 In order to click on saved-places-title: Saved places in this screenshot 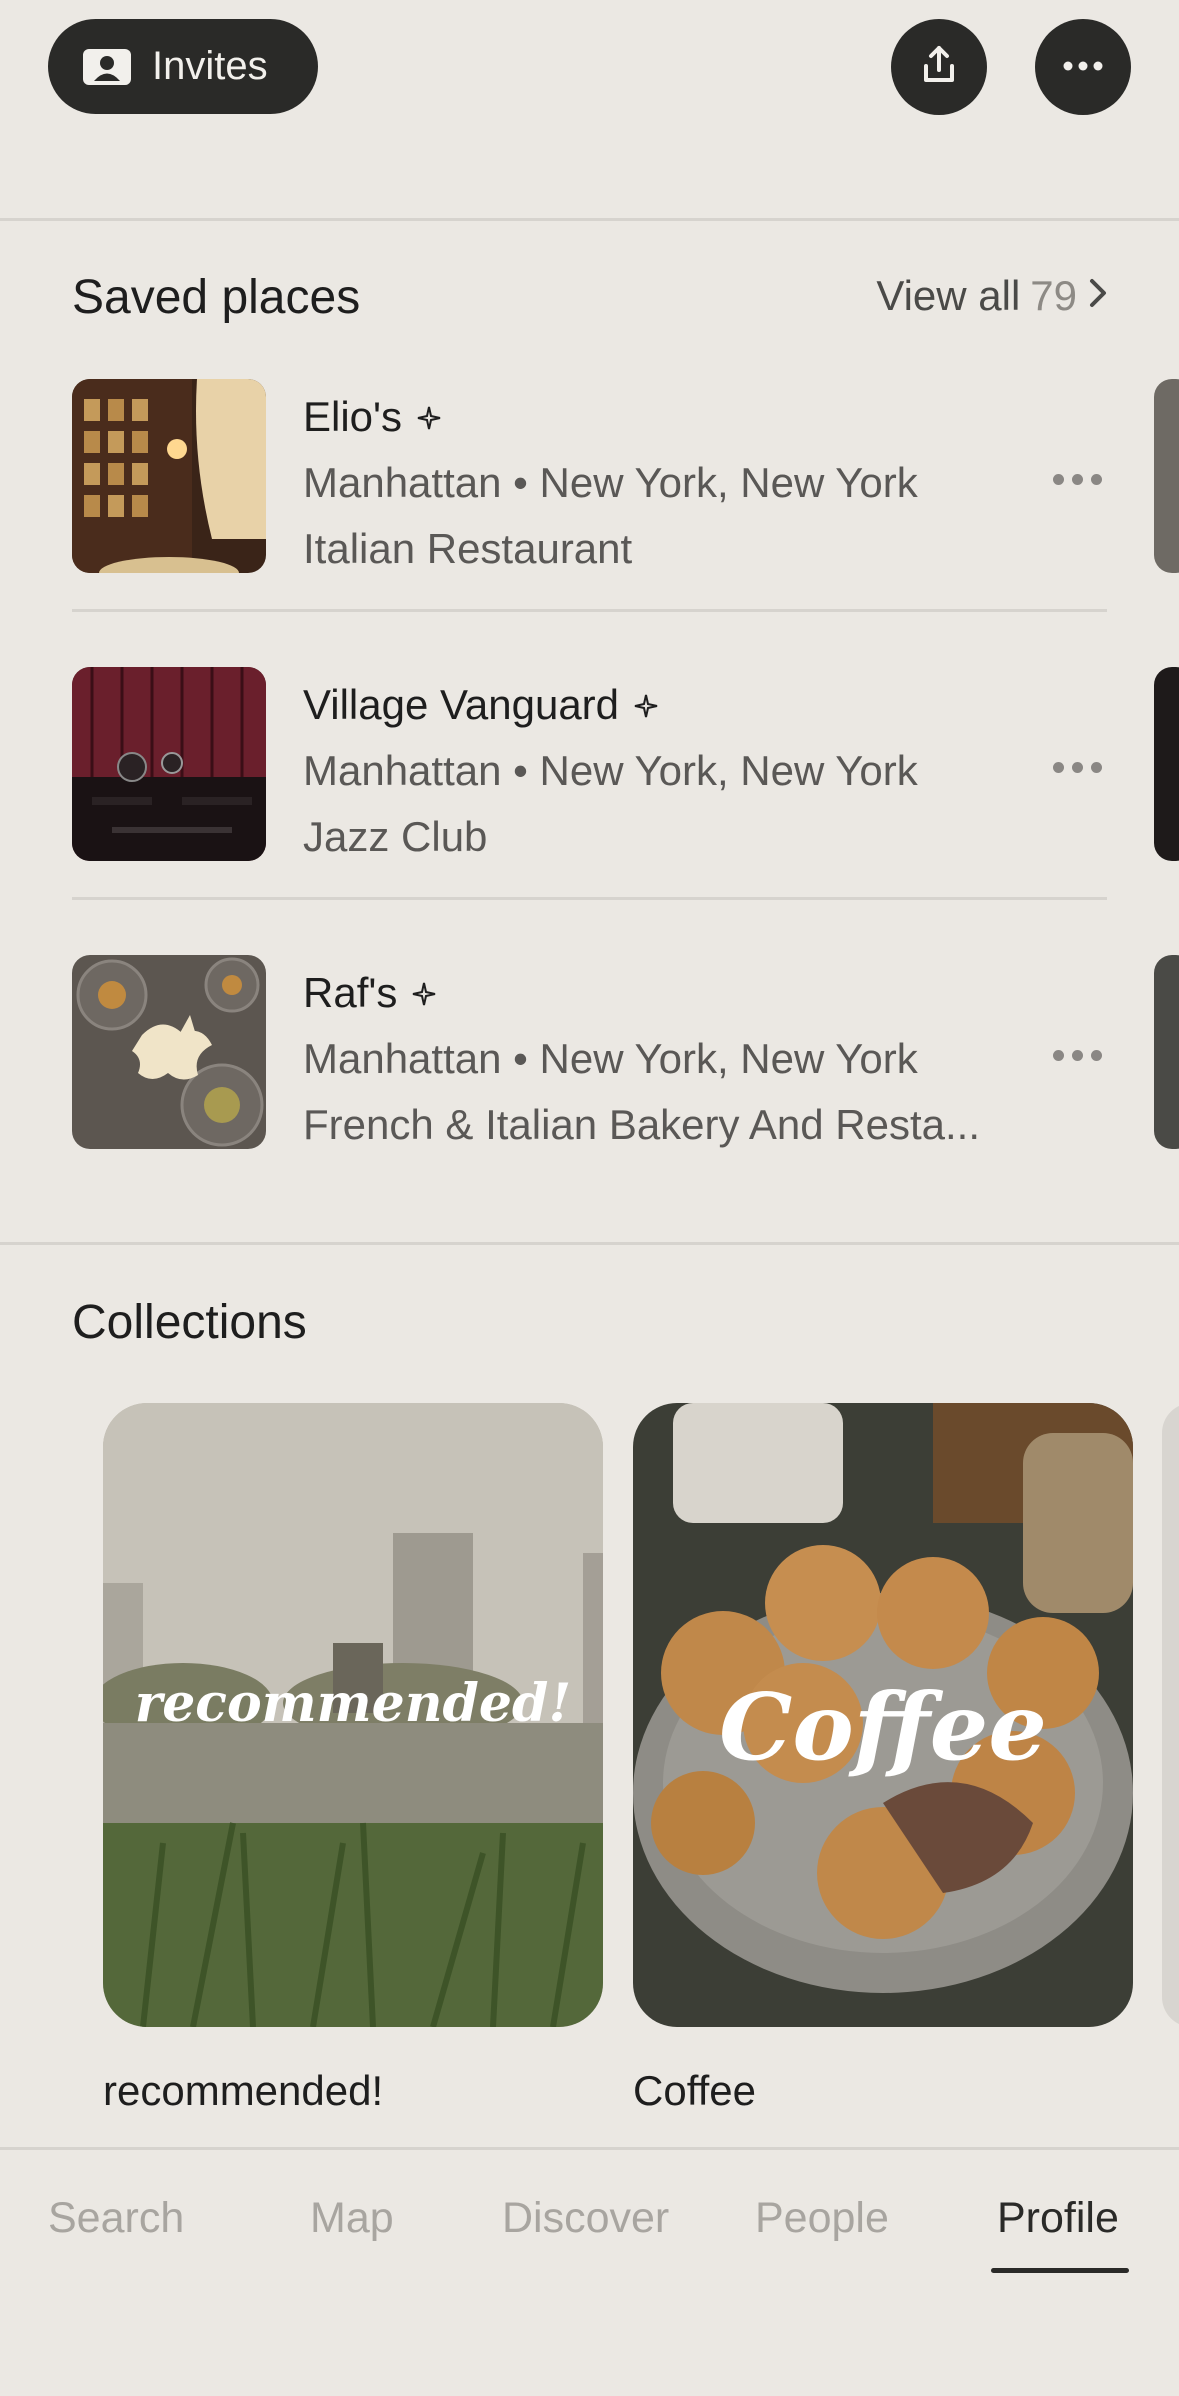, I will do `click(216, 297)`.